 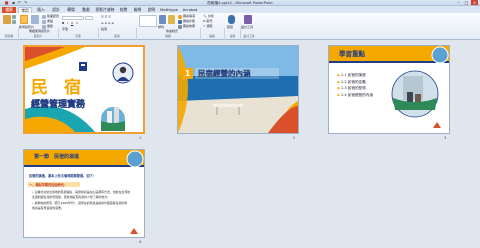 I want to click on group-editing: 編輯, so click(x=212, y=36).